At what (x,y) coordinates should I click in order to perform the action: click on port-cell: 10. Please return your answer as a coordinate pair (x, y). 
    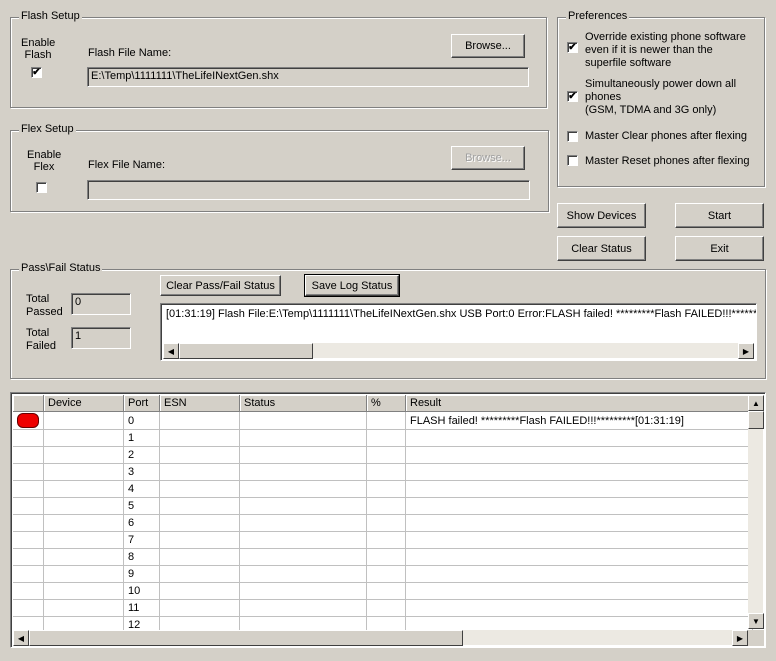
    Looking at the image, I should click on (141, 591).